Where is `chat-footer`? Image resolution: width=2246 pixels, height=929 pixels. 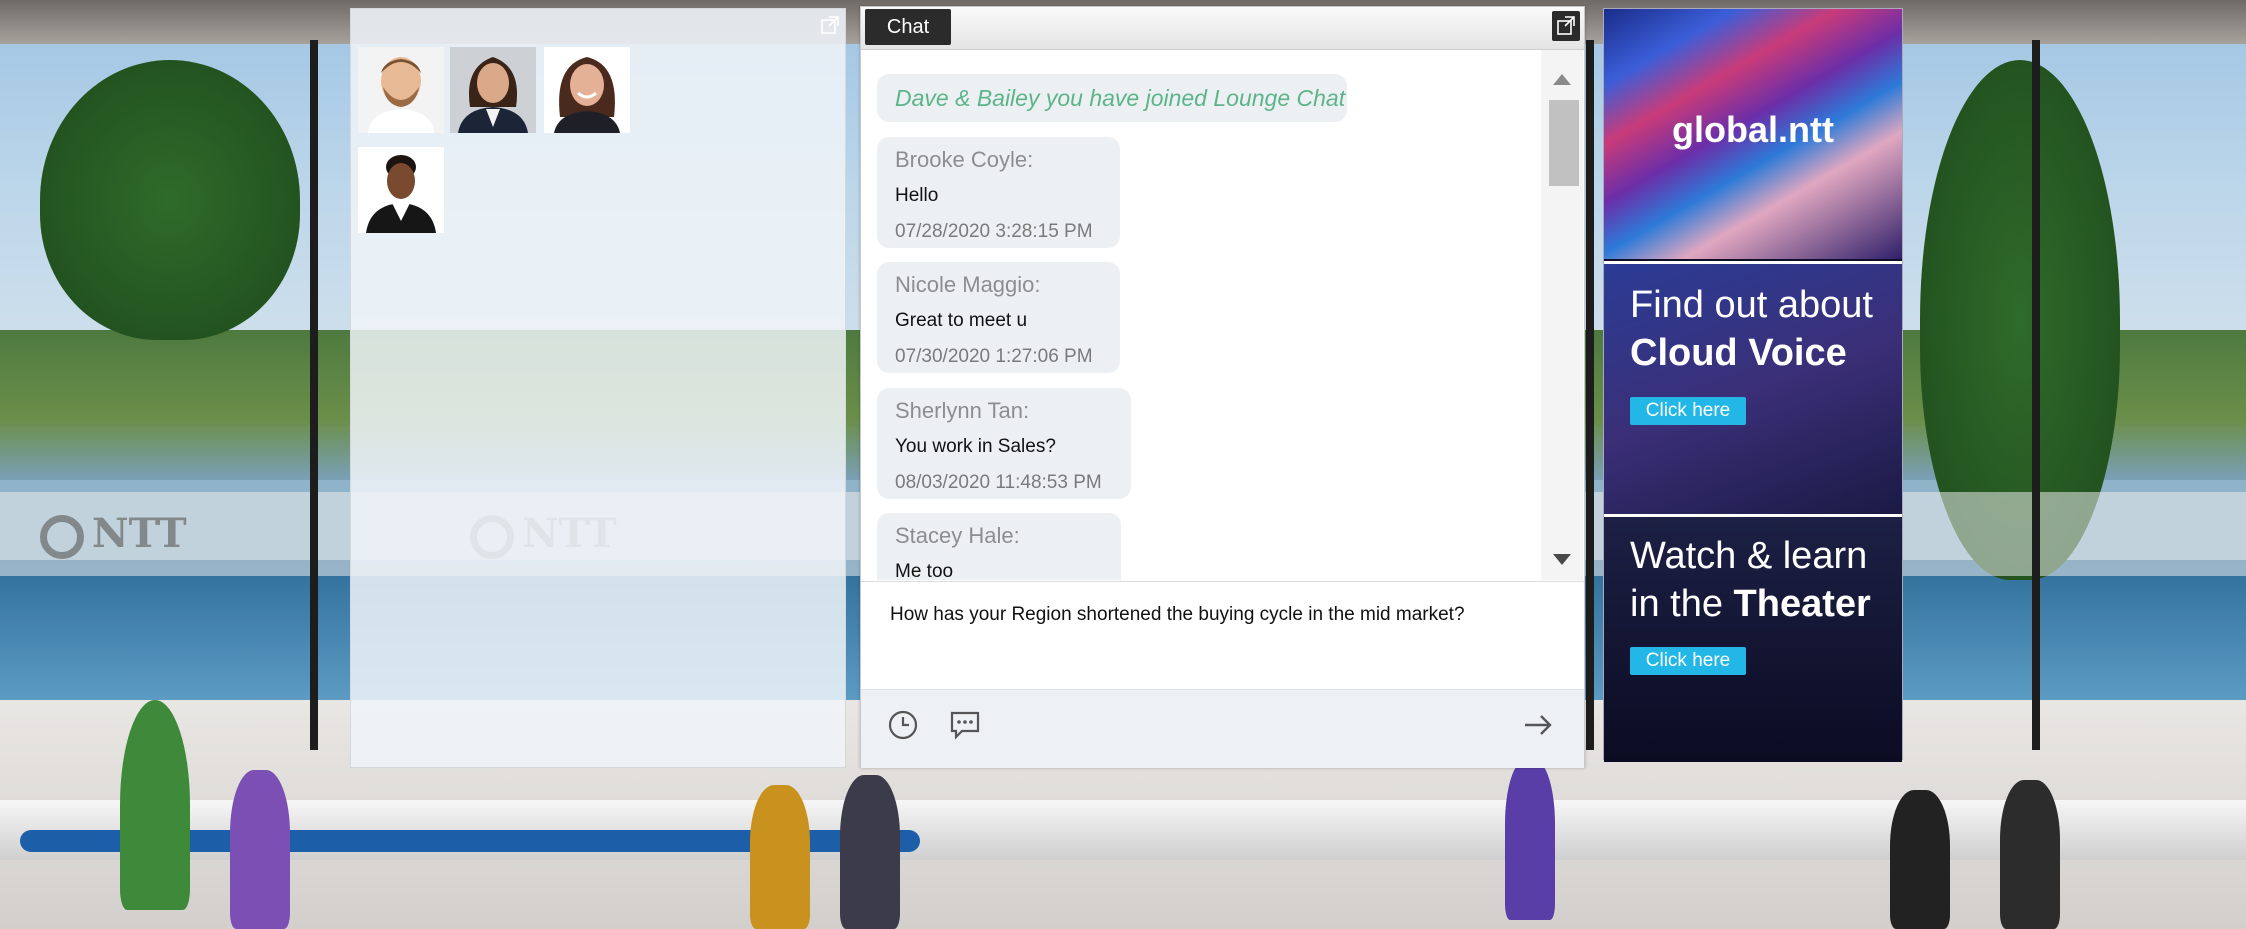 chat-footer is located at coordinates (1222, 728).